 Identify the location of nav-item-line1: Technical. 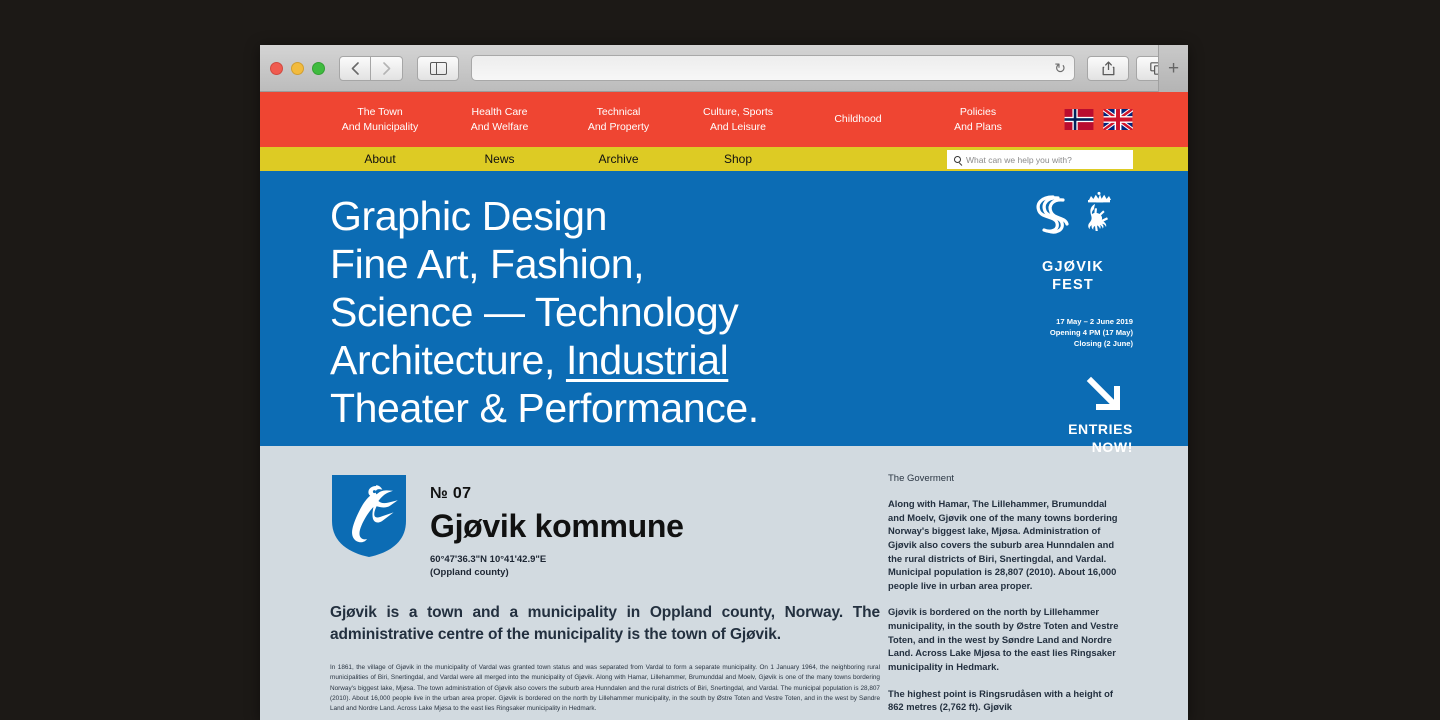
(618, 112).